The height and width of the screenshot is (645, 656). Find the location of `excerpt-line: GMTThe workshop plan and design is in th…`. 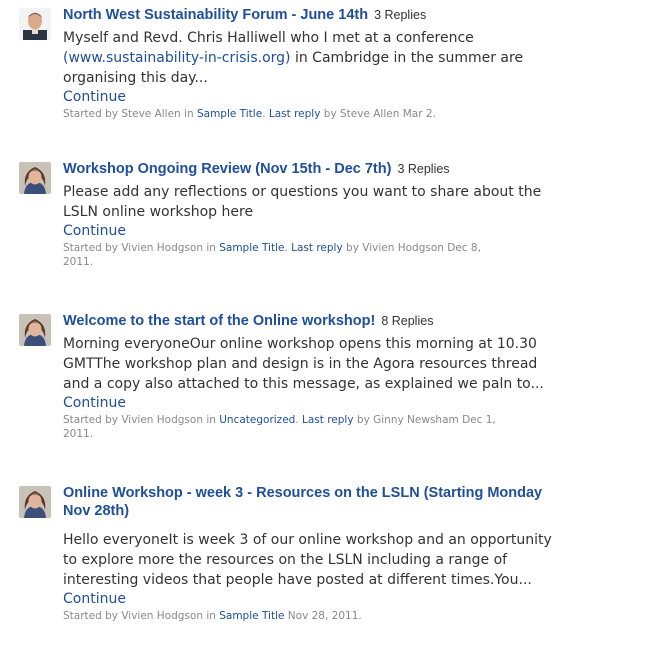

excerpt-line: GMTThe workshop plan and design is in th… is located at coordinates (300, 364).